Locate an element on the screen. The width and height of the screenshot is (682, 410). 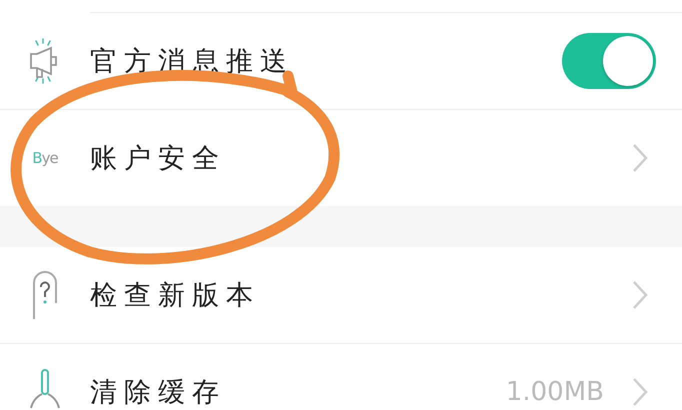
setting-label: 检查新版本 is located at coordinates (175, 296).